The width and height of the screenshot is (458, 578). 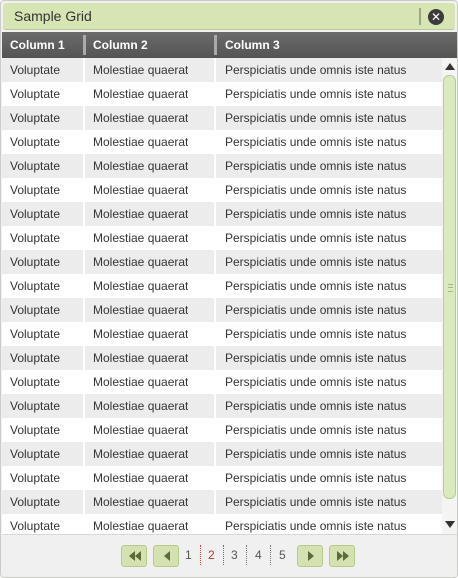 What do you see at coordinates (37, 45) in the screenshot?
I see `column-header-1: Column 1` at bounding box center [37, 45].